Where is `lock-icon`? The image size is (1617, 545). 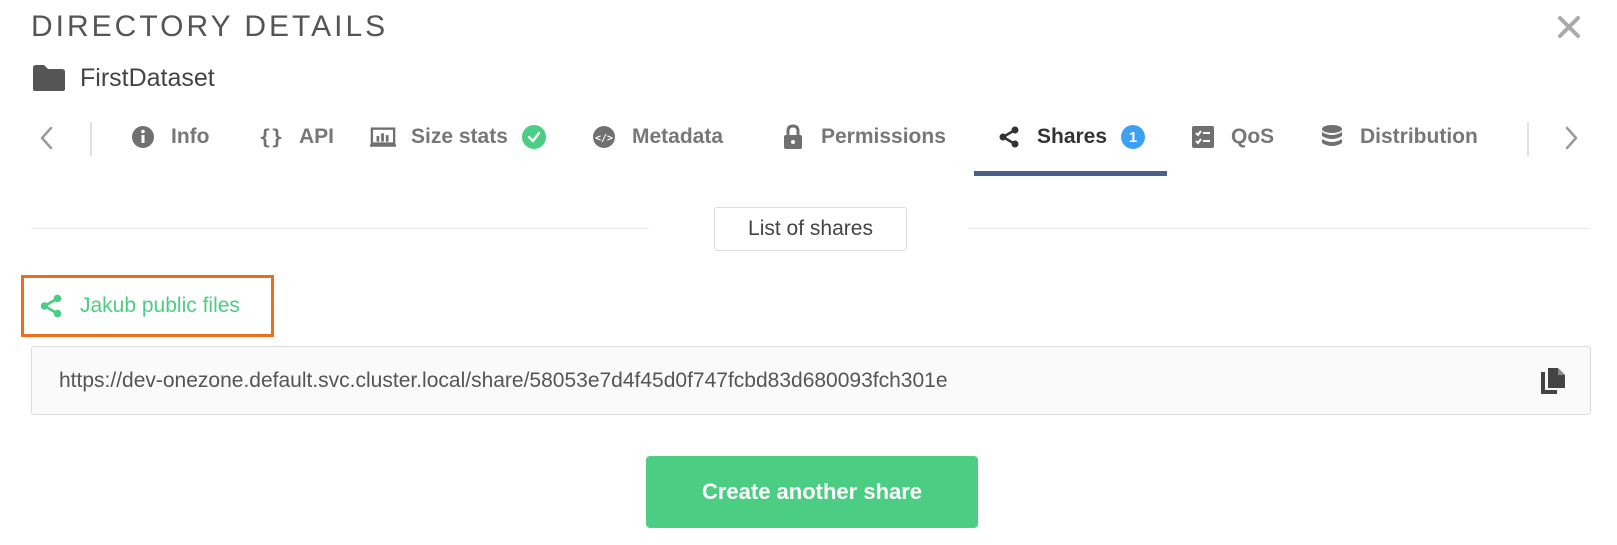
lock-icon is located at coordinates (793, 137).